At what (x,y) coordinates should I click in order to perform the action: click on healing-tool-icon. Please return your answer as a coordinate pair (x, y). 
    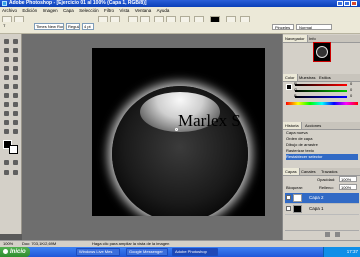
    Looking at the image, I should click on (6, 68).